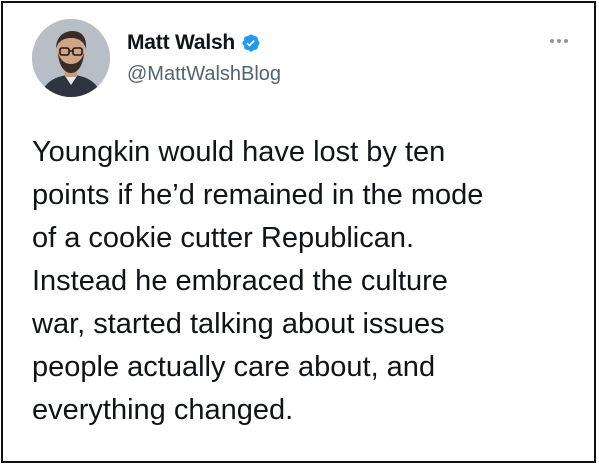 The width and height of the screenshot is (599, 467). Describe the element at coordinates (251, 43) in the screenshot. I see `verified-badge-icon` at that location.